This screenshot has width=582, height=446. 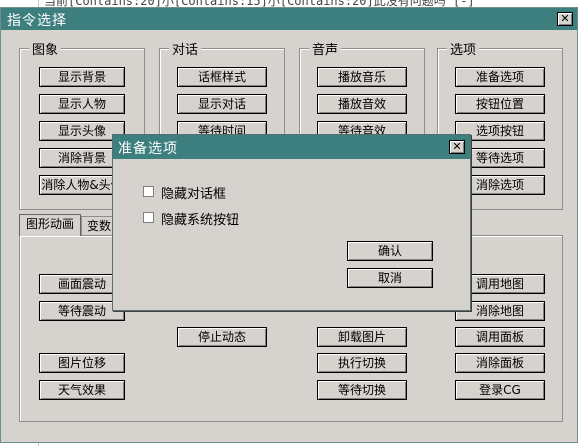 I want to click on dialog-titlebar: 准备选项 ✕, so click(x=291, y=147).